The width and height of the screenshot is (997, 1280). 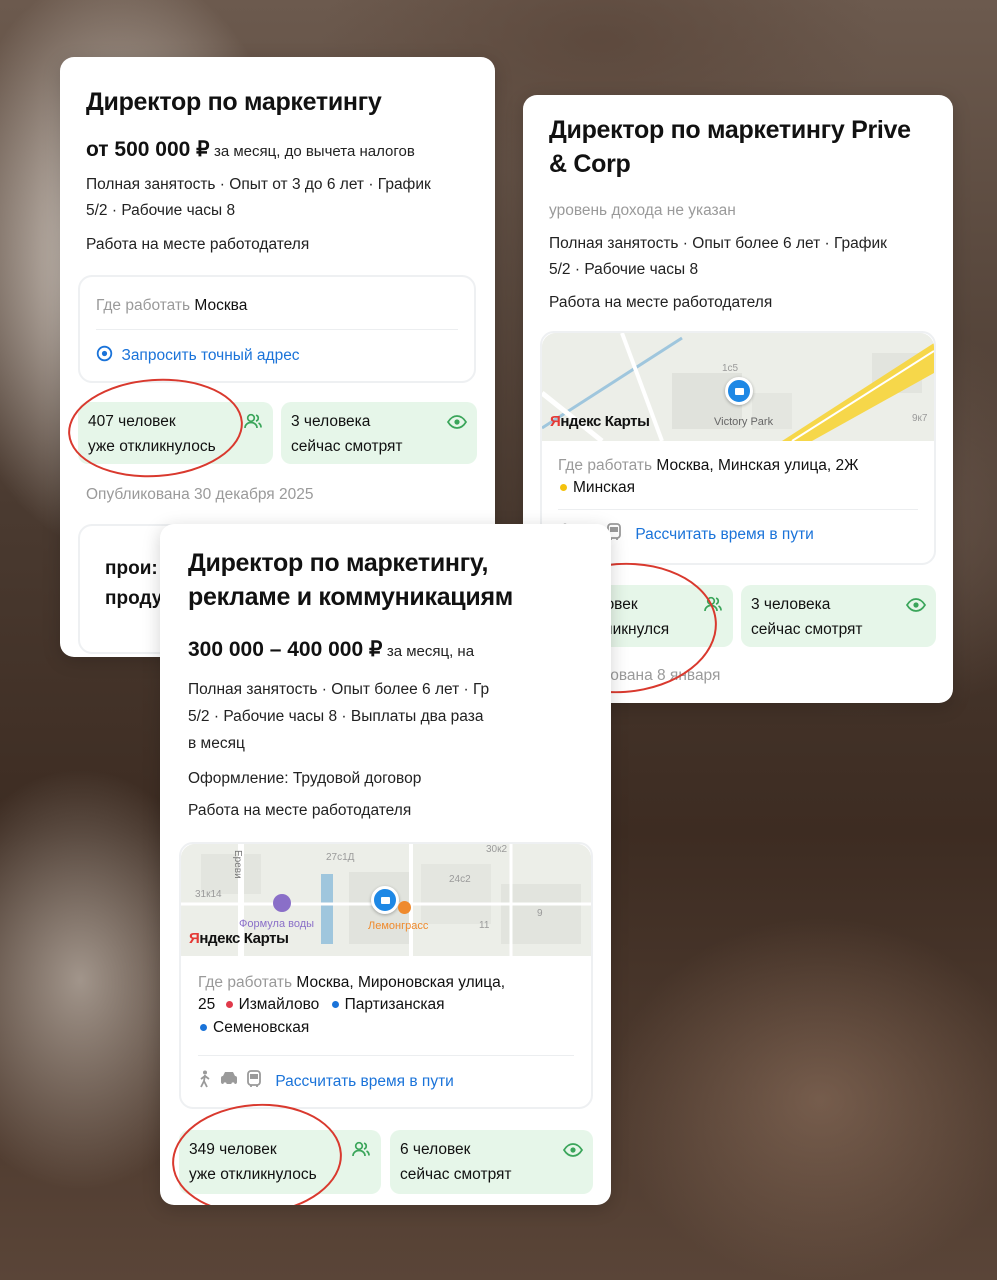 What do you see at coordinates (730, 130) in the screenshot?
I see `title-line: Директор по маркетингу Prive` at bounding box center [730, 130].